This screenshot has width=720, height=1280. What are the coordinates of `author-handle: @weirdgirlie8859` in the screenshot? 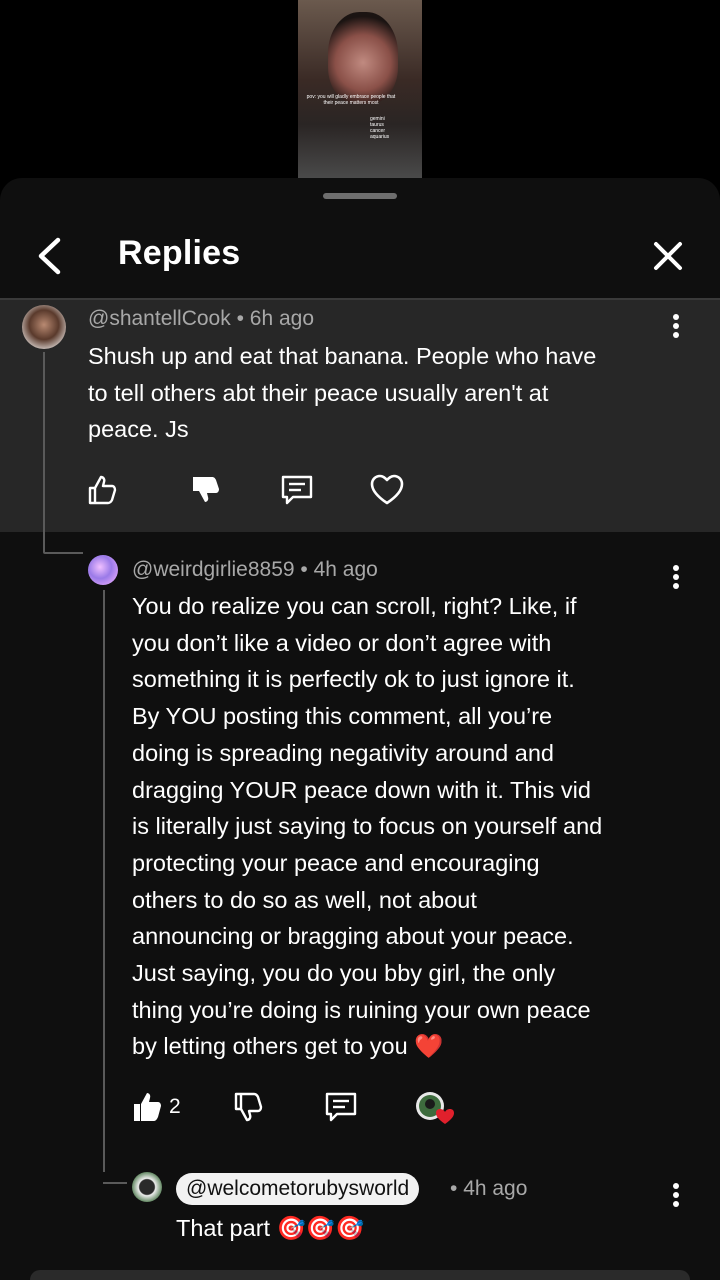 It's located at (213, 569).